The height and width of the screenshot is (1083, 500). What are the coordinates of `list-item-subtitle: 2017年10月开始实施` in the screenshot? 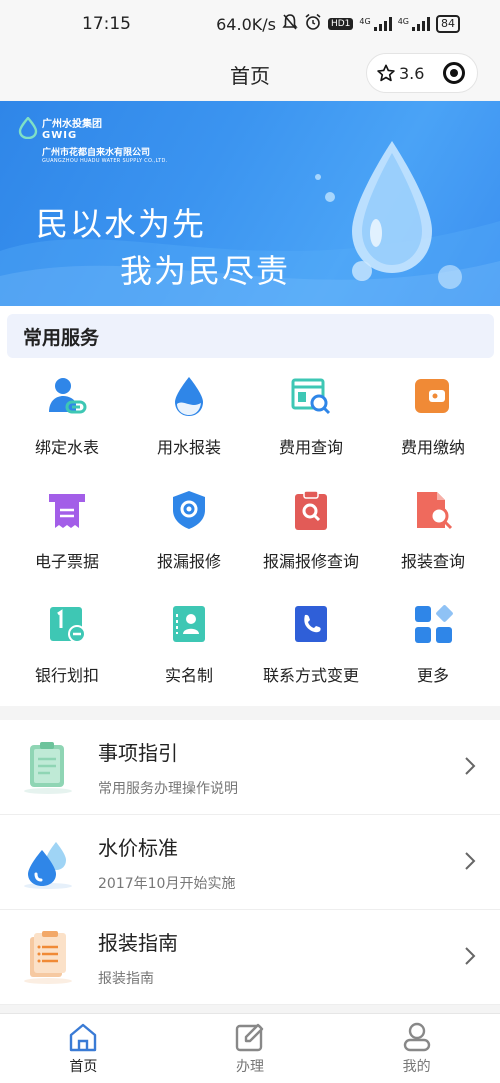 It's located at (167, 883).